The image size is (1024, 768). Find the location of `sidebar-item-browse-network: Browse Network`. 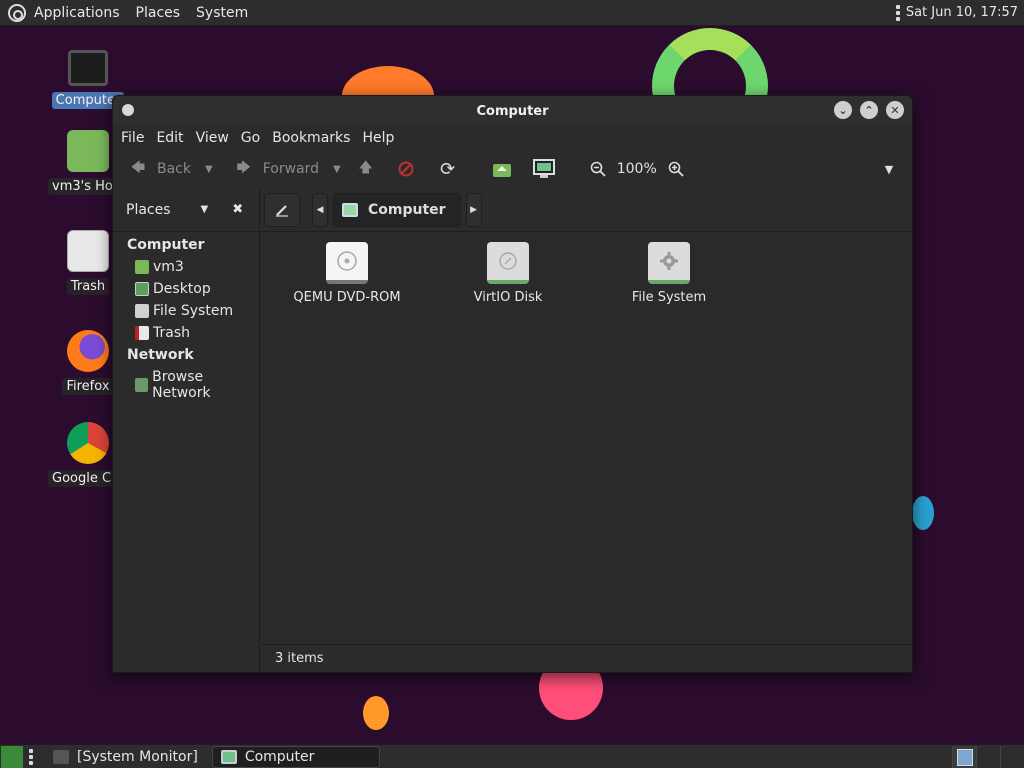

sidebar-item-browse-network: Browse Network is located at coordinates (186, 385).